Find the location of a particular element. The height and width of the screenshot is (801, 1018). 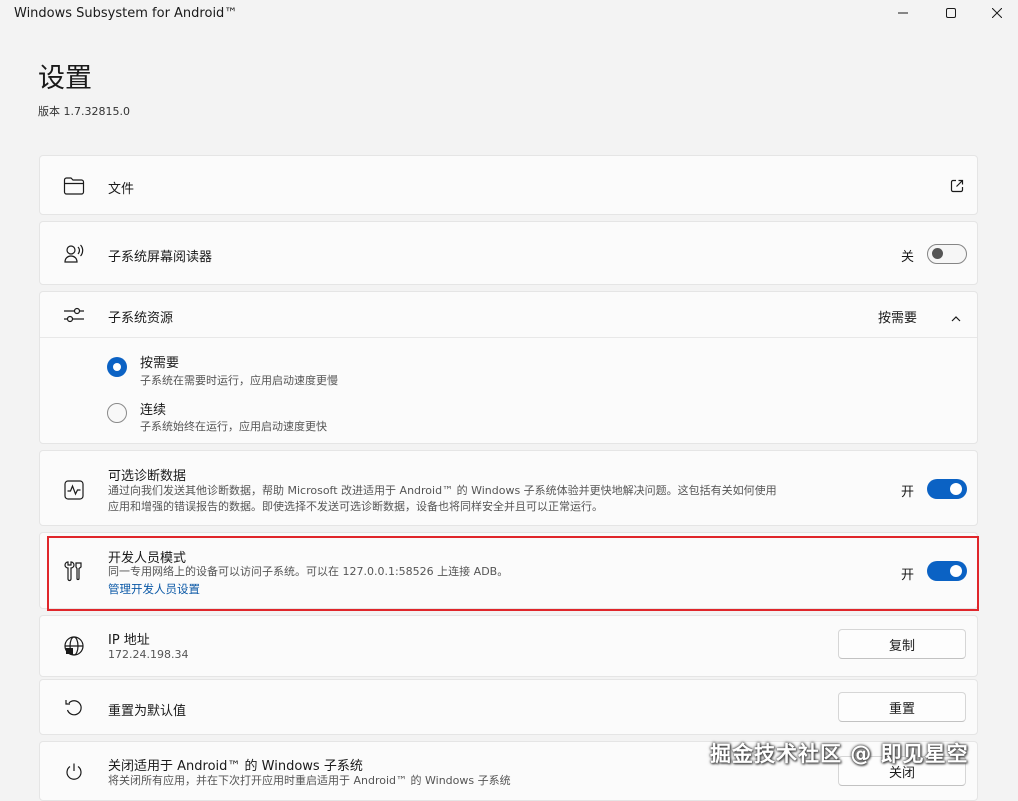

minimize-button is located at coordinates (903, 13).